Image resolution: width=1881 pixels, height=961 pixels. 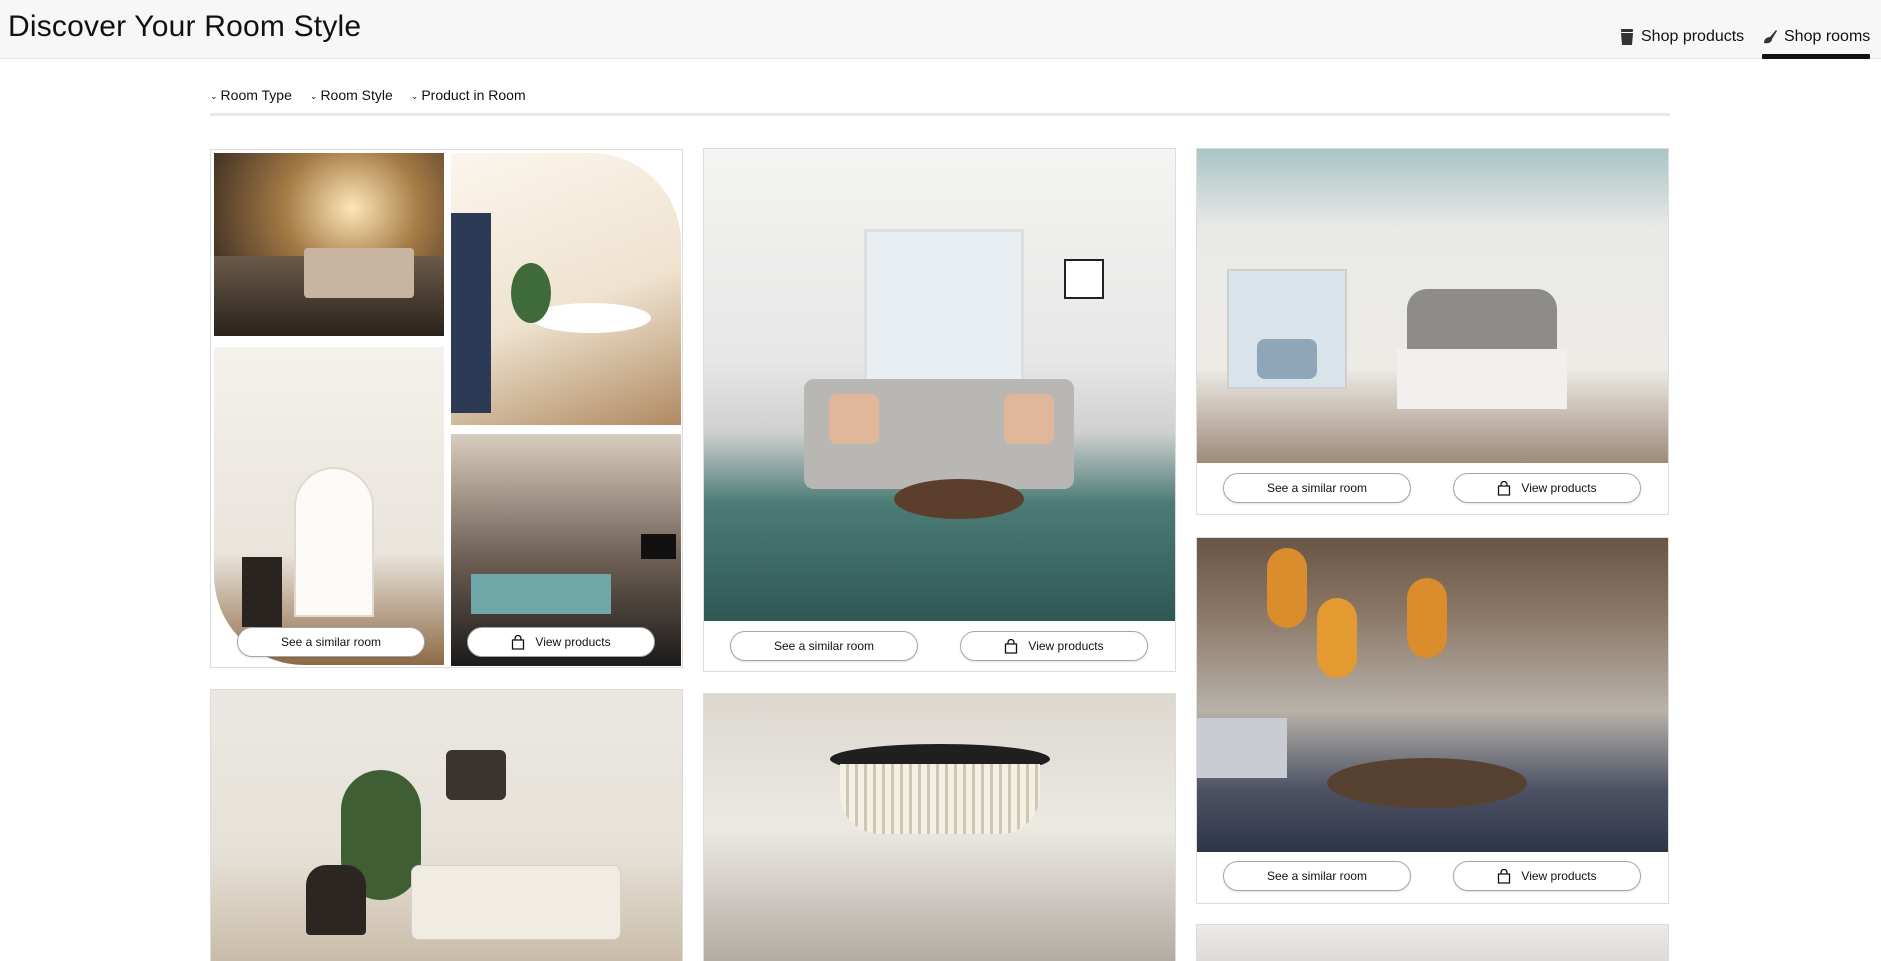 What do you see at coordinates (1627, 37) in the screenshot?
I see `bucket-icon` at bounding box center [1627, 37].